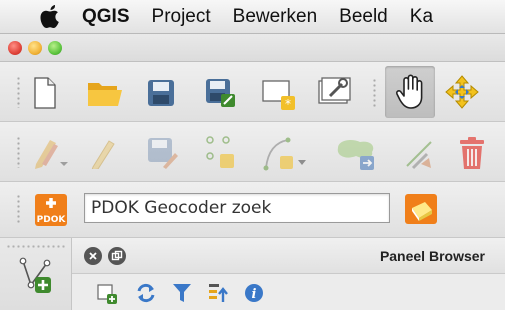  What do you see at coordinates (288, 256) in the screenshot?
I see `browser-panel-header: Paneel Browser` at bounding box center [288, 256].